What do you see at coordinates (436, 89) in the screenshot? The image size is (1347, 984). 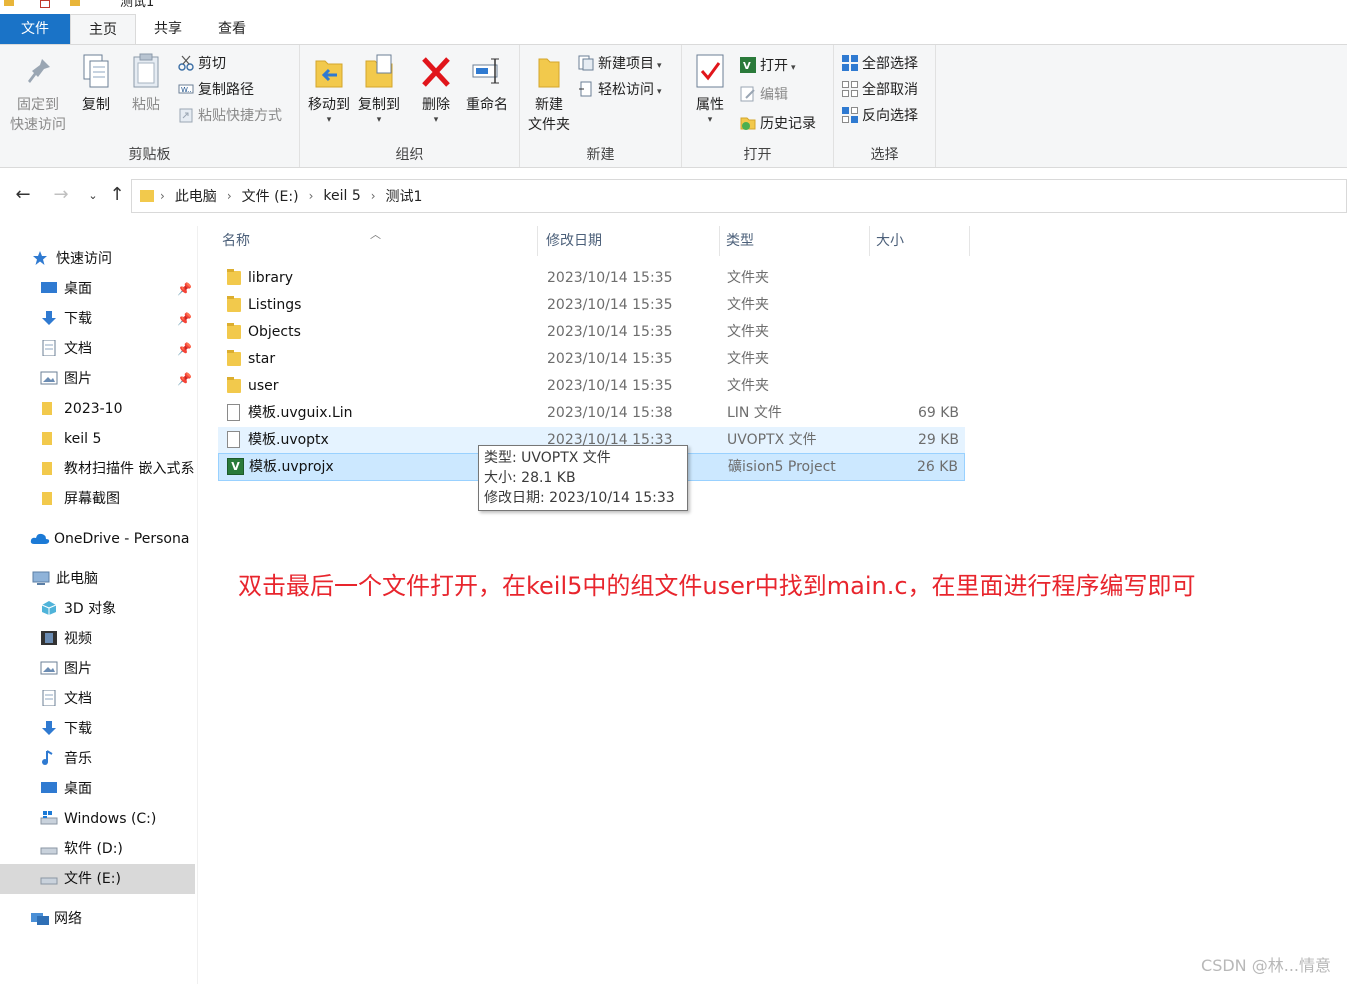 I see `delete-button: 删除 ▾` at bounding box center [436, 89].